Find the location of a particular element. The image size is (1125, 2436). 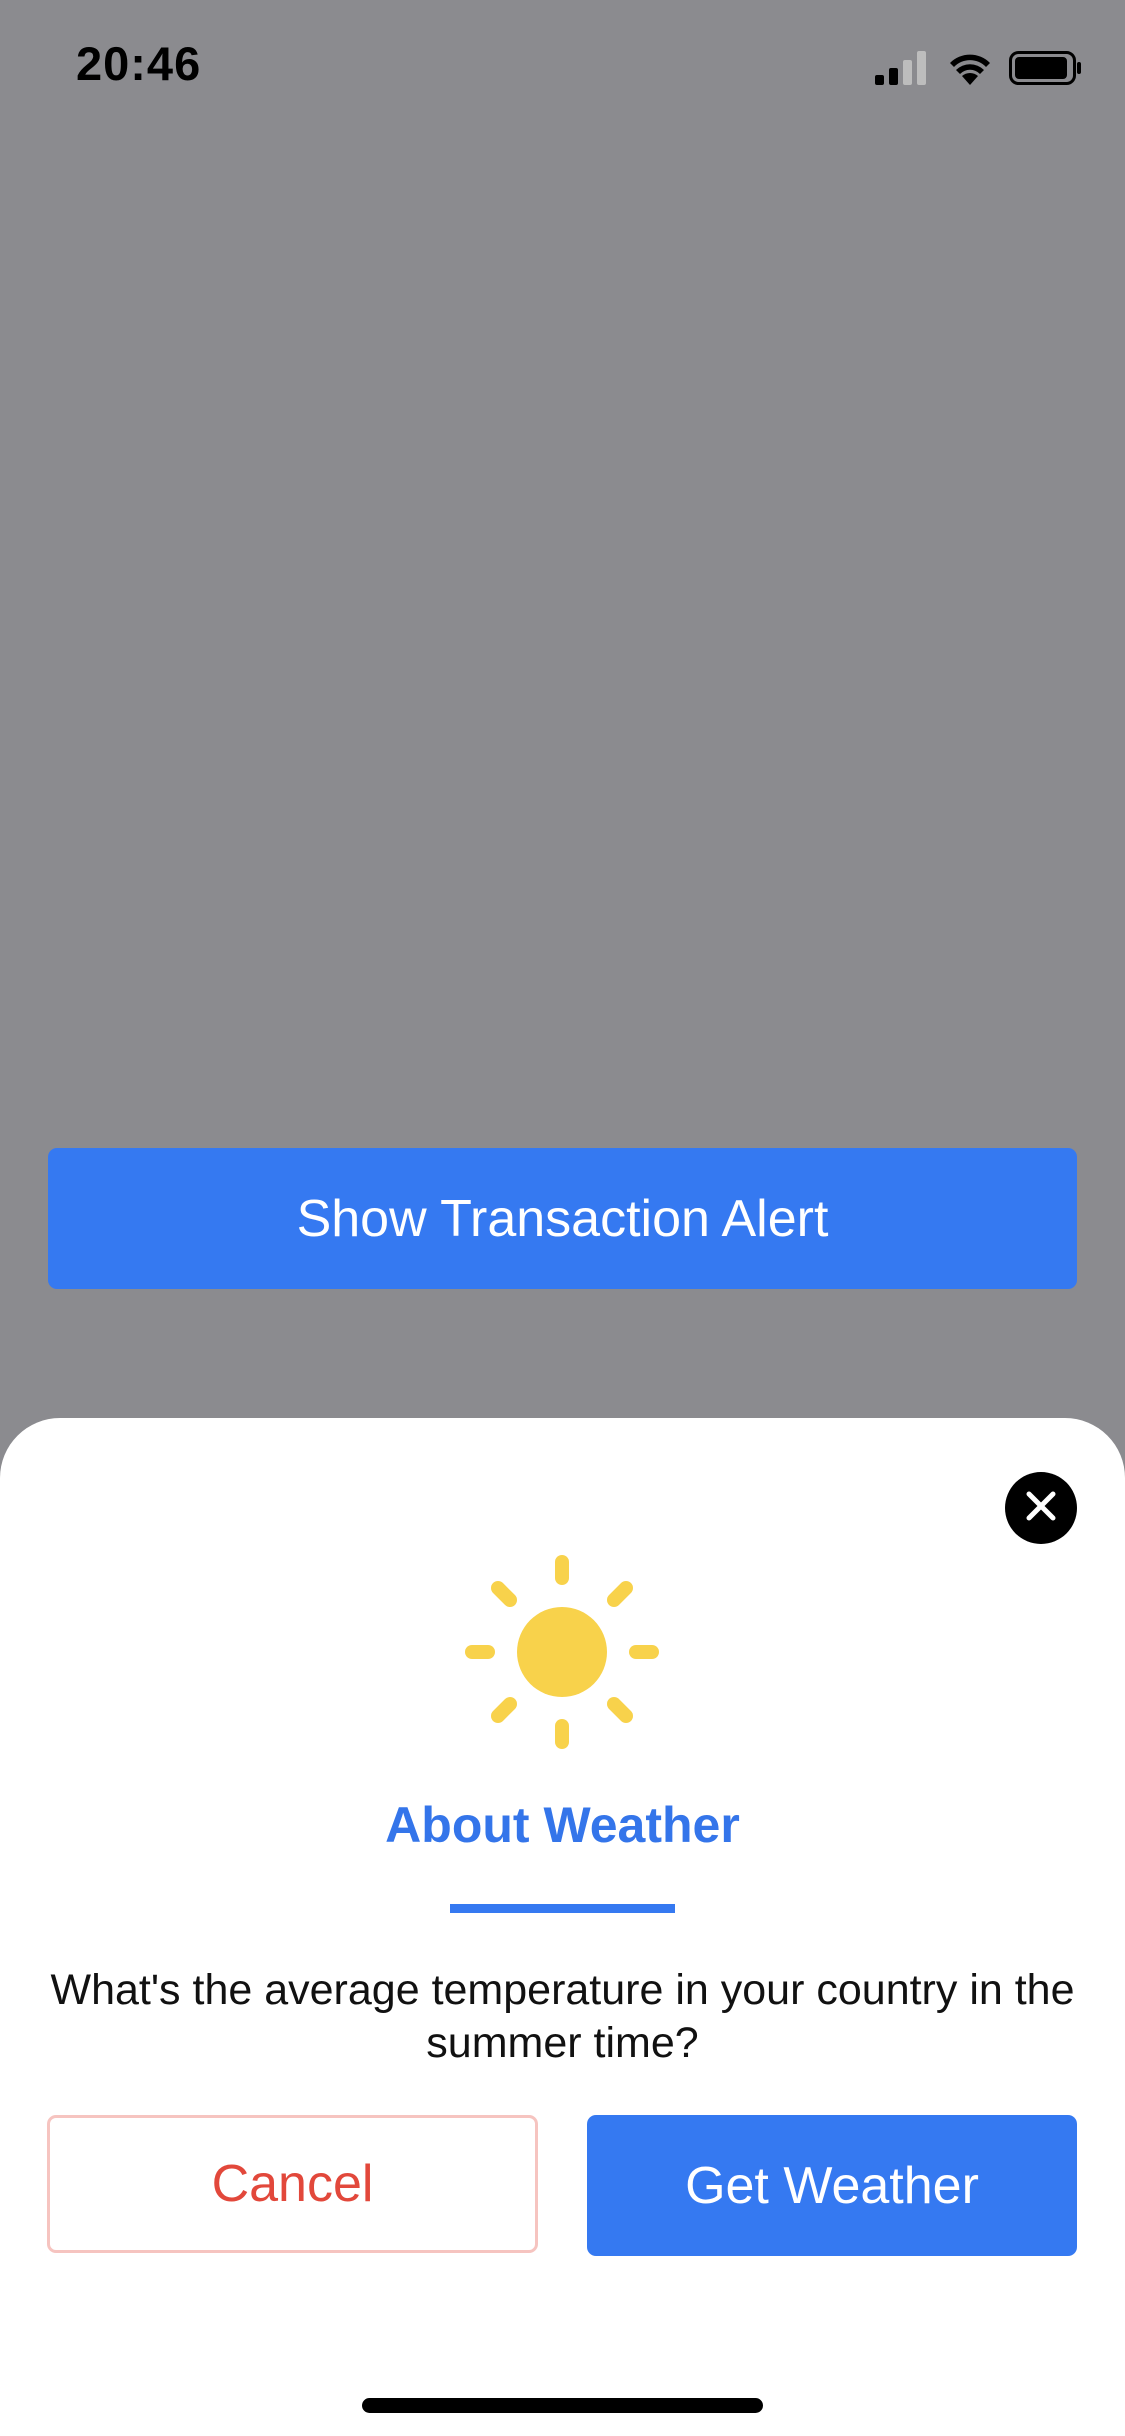

get-weather-button: Get Weather is located at coordinates (832, 2185).